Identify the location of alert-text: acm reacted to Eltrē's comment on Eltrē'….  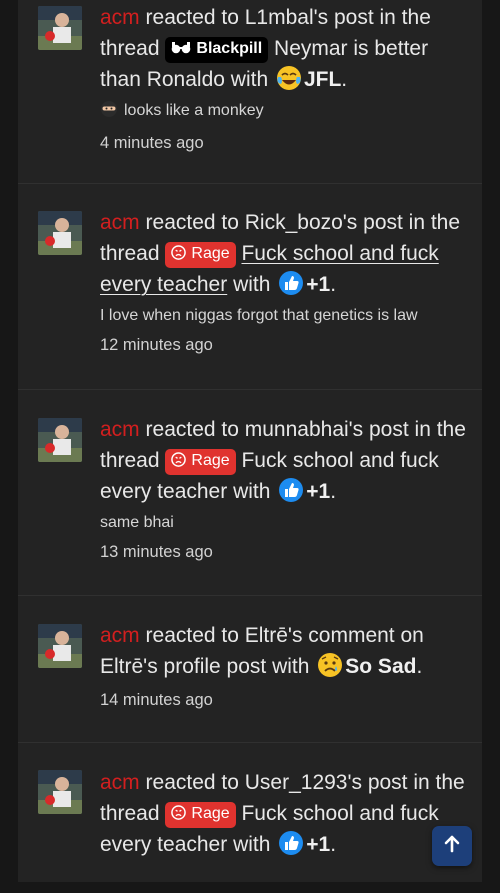
(286, 651).